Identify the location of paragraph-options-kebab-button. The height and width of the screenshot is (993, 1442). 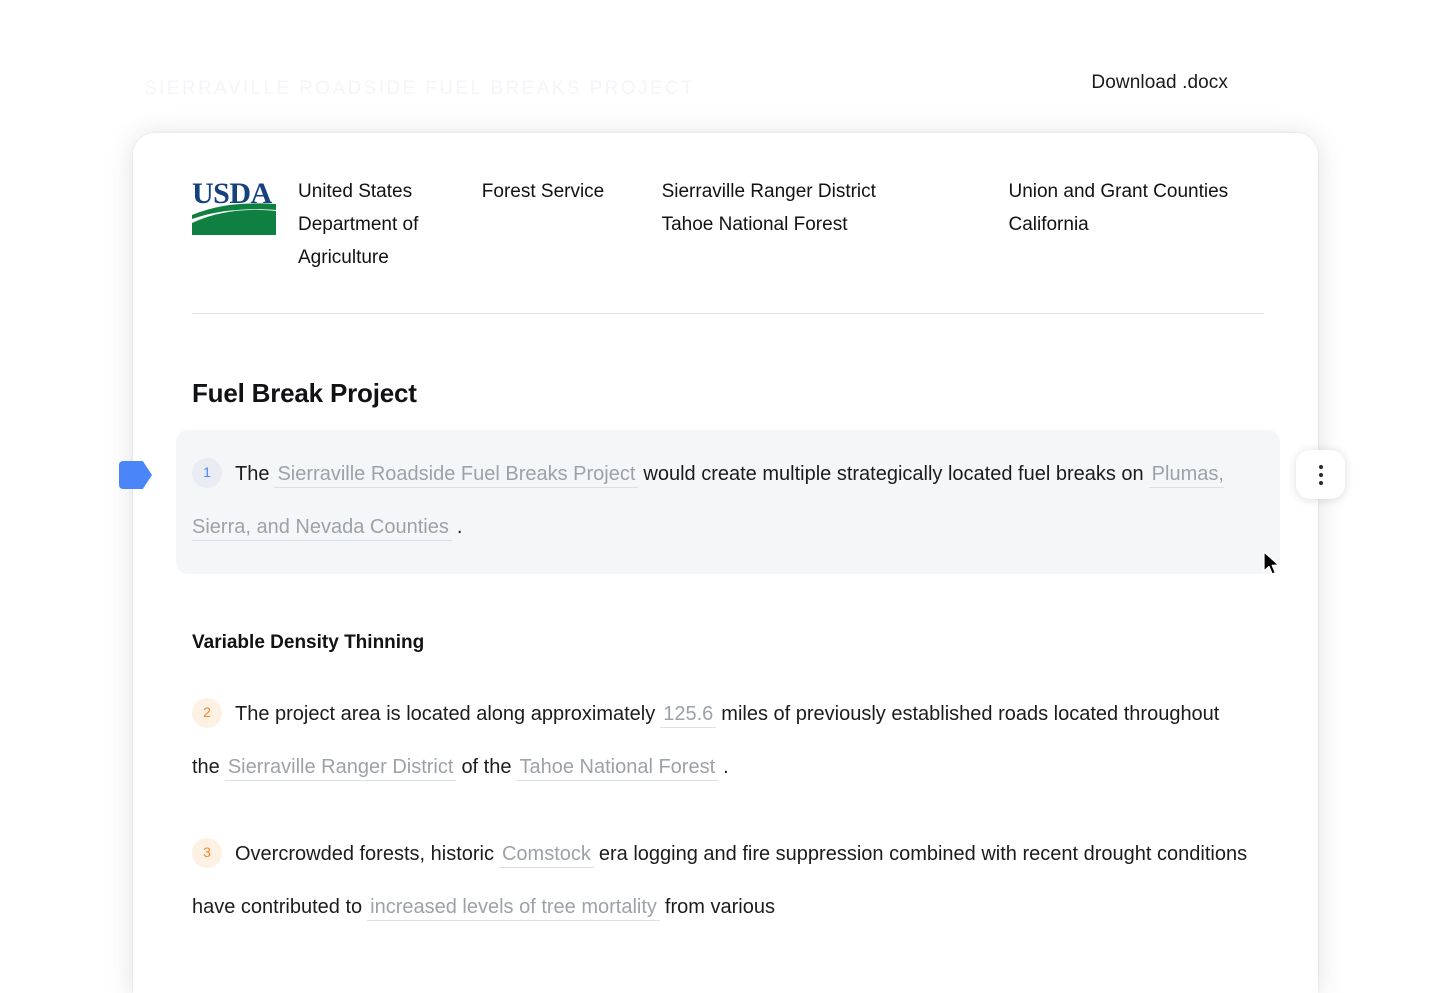
(1320, 474).